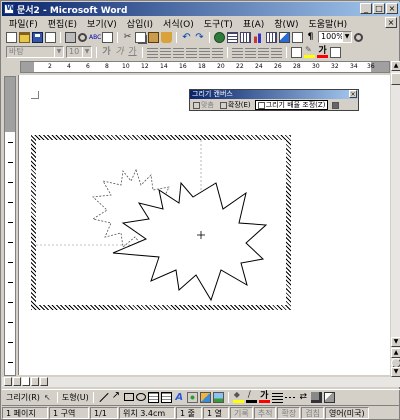 This screenshot has height=420, width=400. What do you see at coordinates (245, 37) in the screenshot?
I see `insert-table-icon` at bounding box center [245, 37].